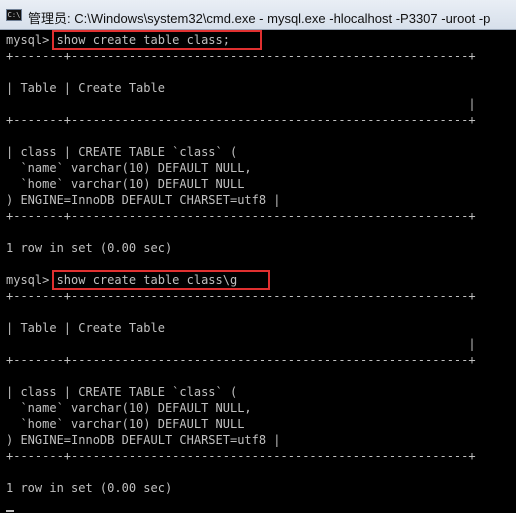 The image size is (516, 513). I want to click on cmd-icon: C:\, so click(14, 15).